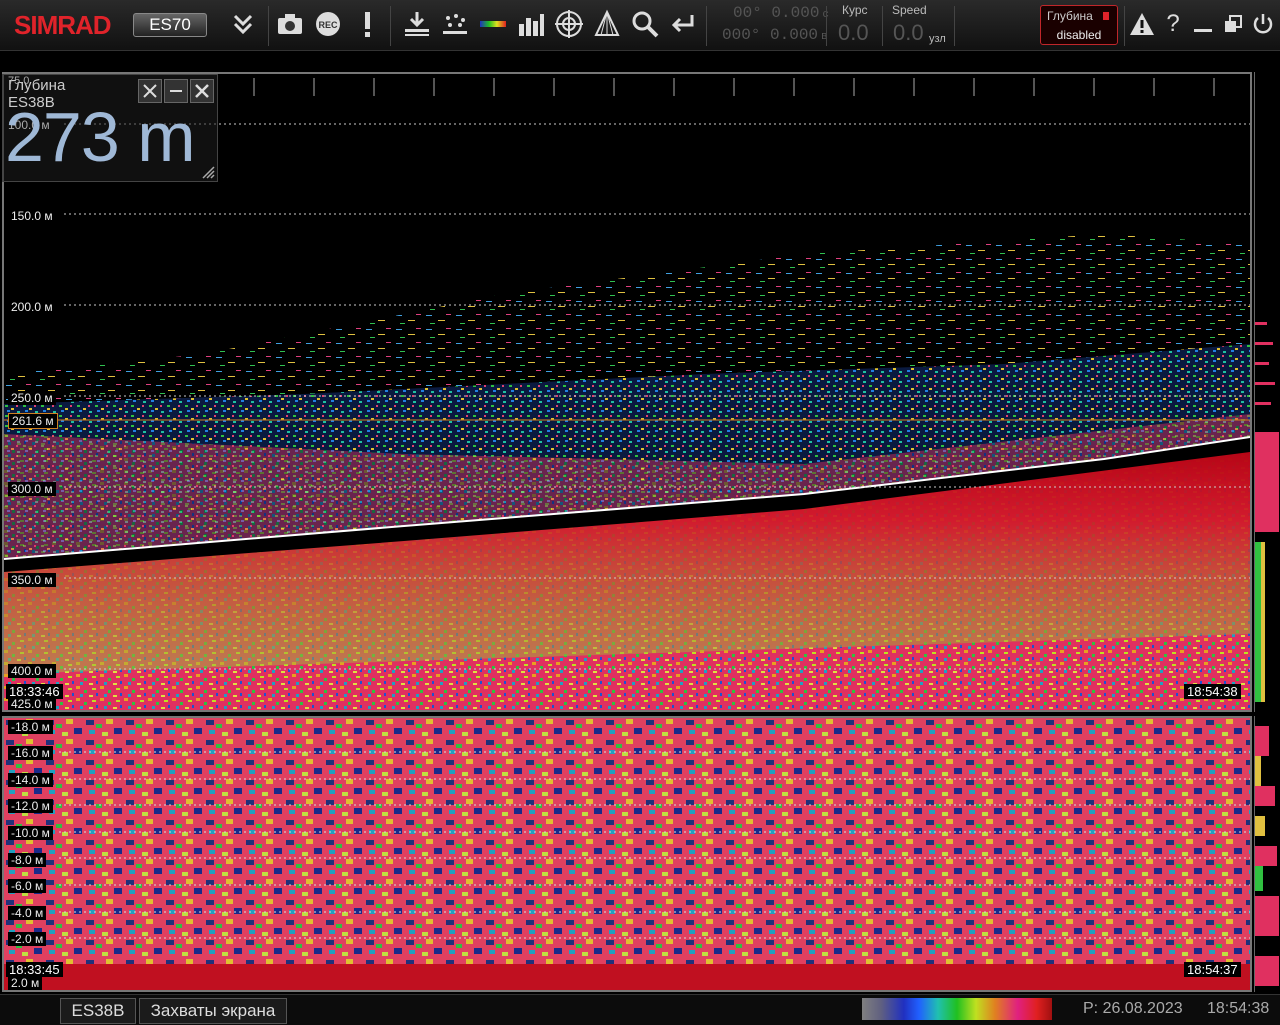 The height and width of the screenshot is (1025, 1280). What do you see at coordinates (30, 727) in the screenshot?
I see `bottom-depth-label: -18.0 м` at bounding box center [30, 727].